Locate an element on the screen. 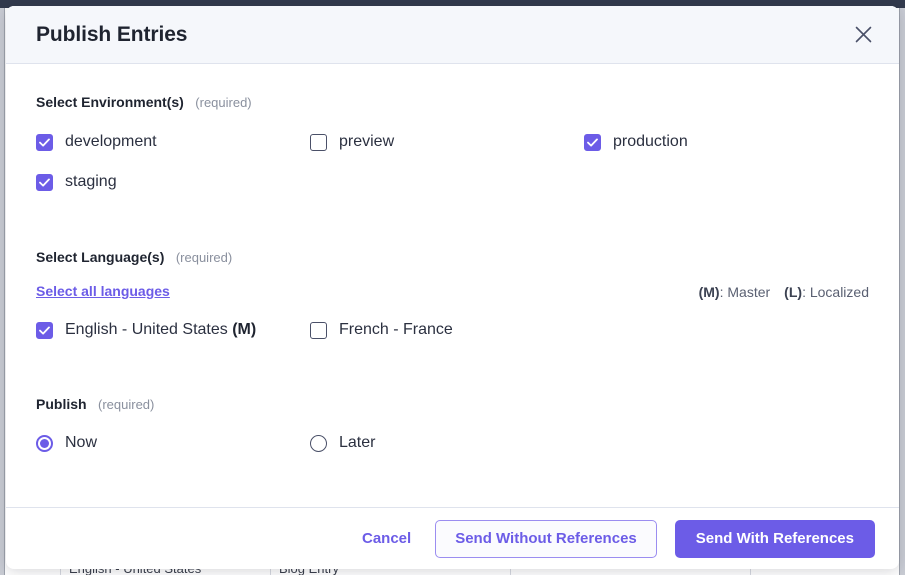 Image resolution: width=905 pixels, height=575 pixels. cancel-button: Cancel is located at coordinates (386, 538).